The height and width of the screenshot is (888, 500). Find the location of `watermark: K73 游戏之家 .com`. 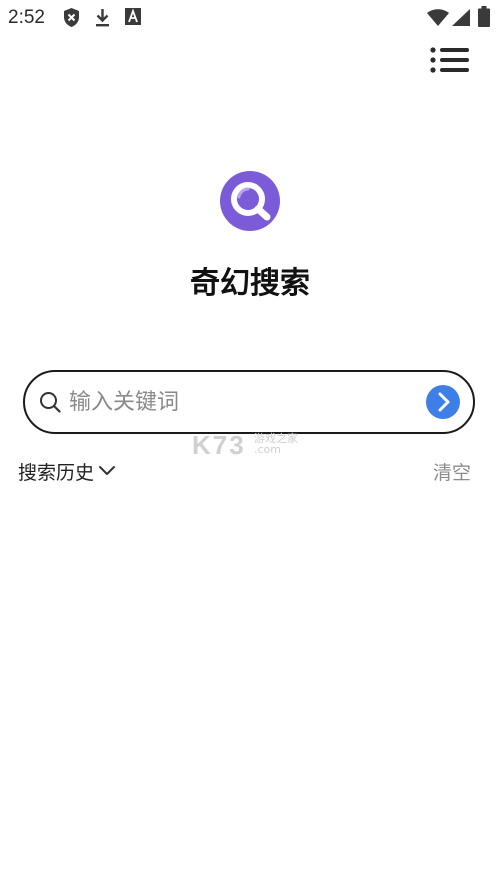

watermark: K73 游戏之家 .com is located at coordinates (252, 445).